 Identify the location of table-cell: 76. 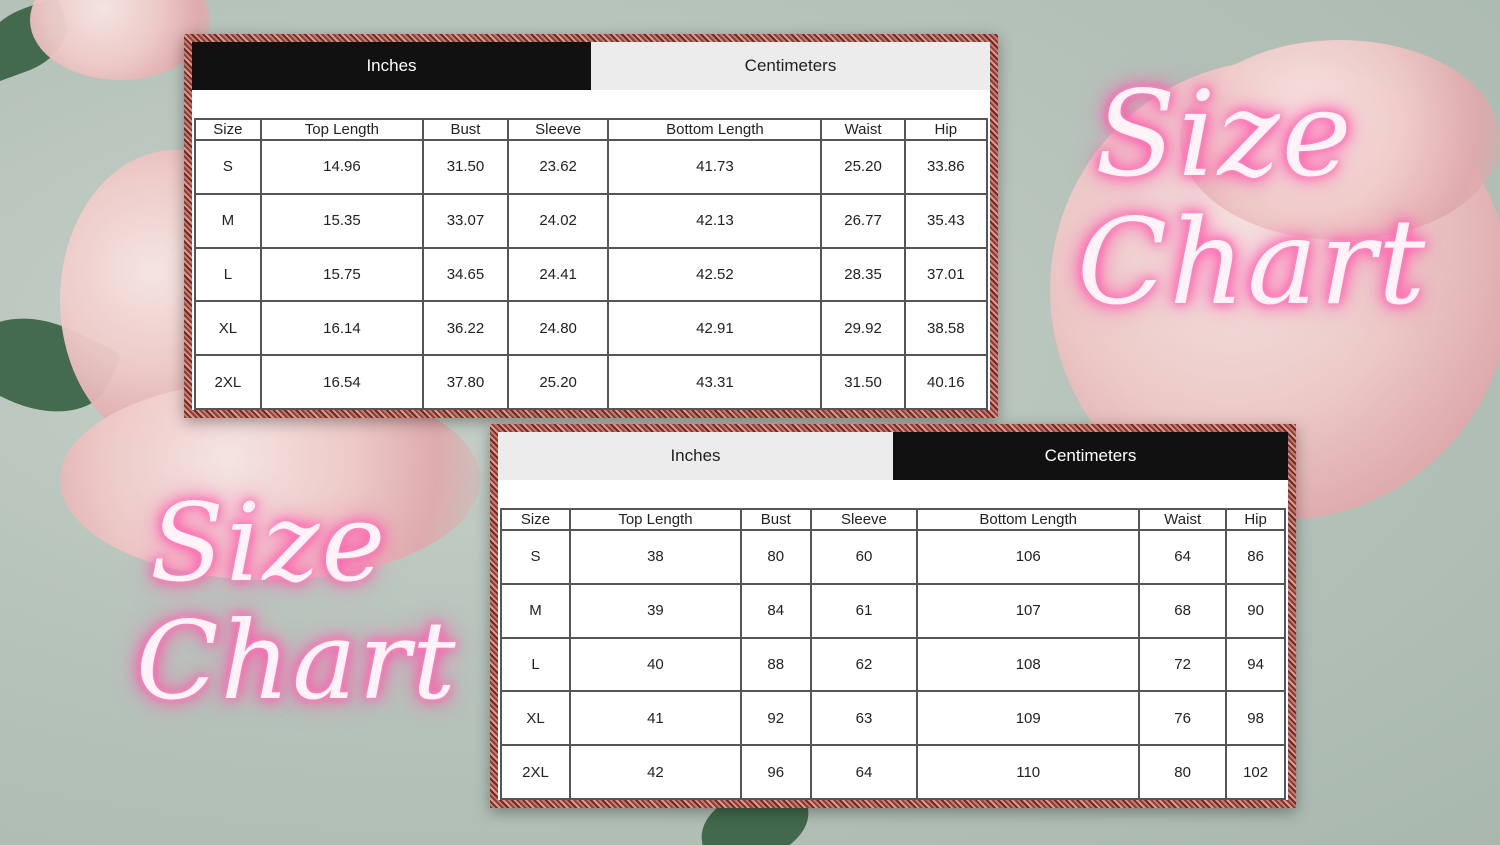
(1183, 718).